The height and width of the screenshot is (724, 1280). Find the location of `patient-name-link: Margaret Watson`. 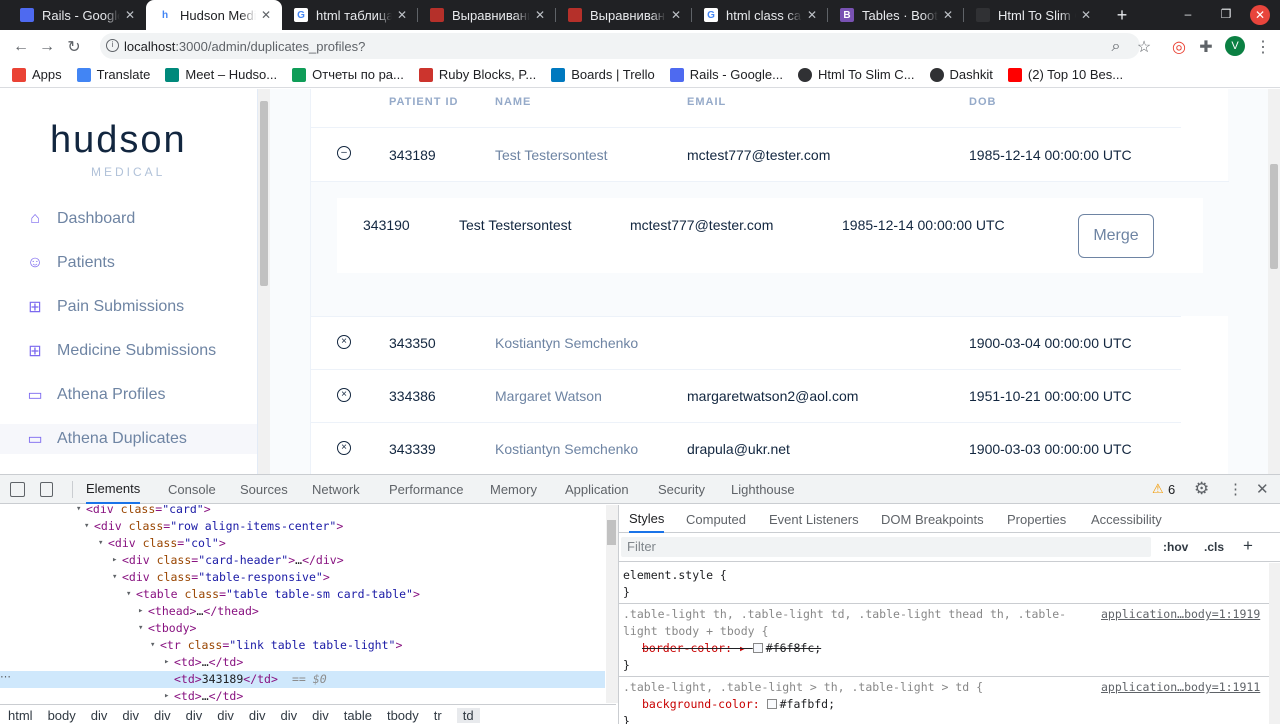

patient-name-link: Margaret Watson is located at coordinates (548, 396).